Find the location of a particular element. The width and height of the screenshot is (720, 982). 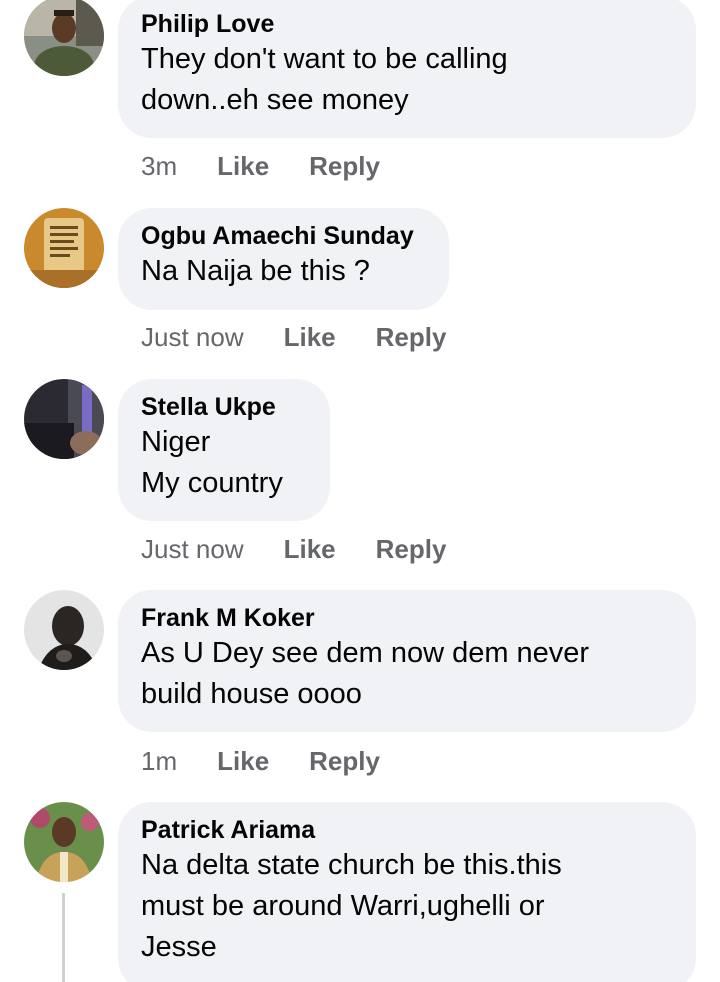

comment-author: Patrick Ariama is located at coordinates (406, 830).